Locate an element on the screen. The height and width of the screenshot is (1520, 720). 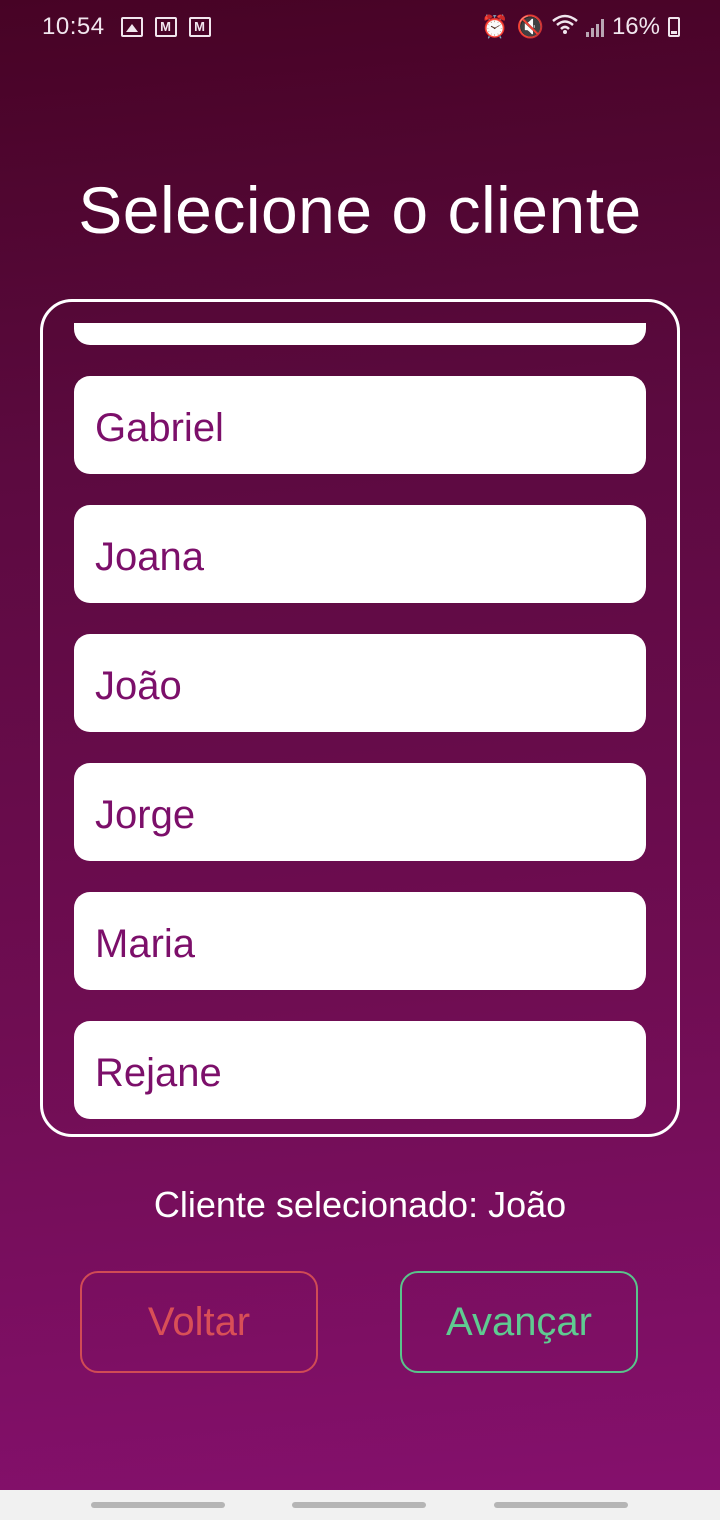
status-bar: 10:54 M M ⏰ 🔇 16% is located at coordinates (360, 28).